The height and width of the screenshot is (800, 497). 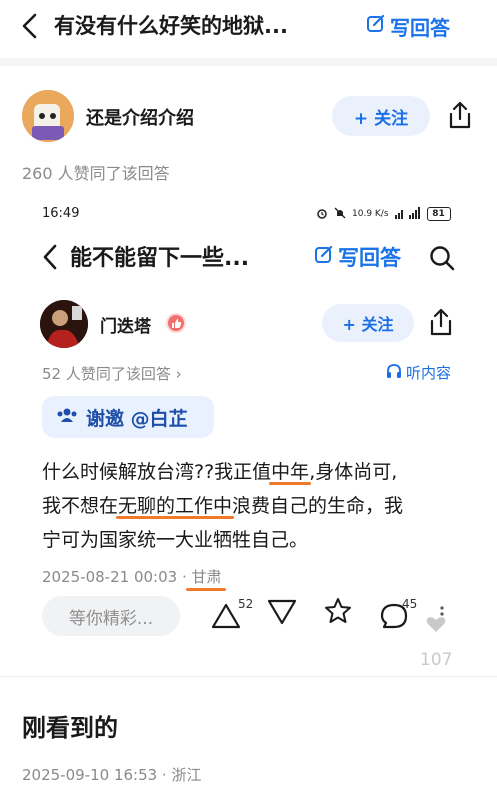 What do you see at coordinates (410, 604) in the screenshot?
I see `comment-count: 45` at bounding box center [410, 604].